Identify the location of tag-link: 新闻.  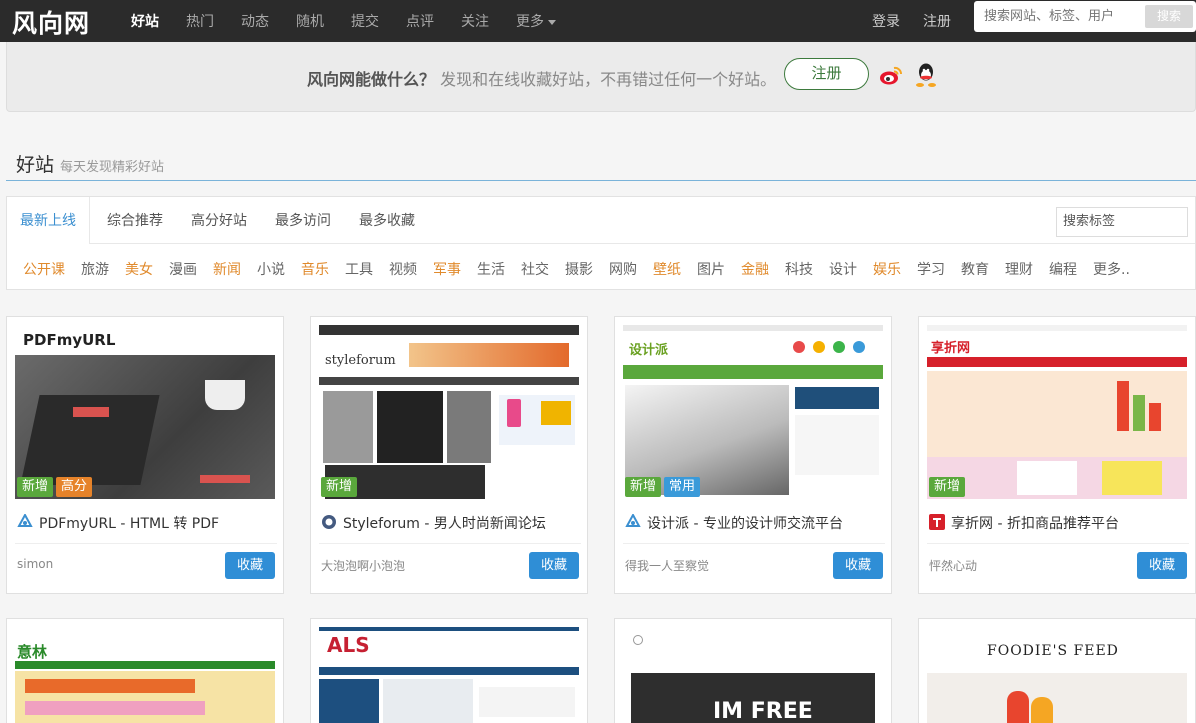
(227, 269).